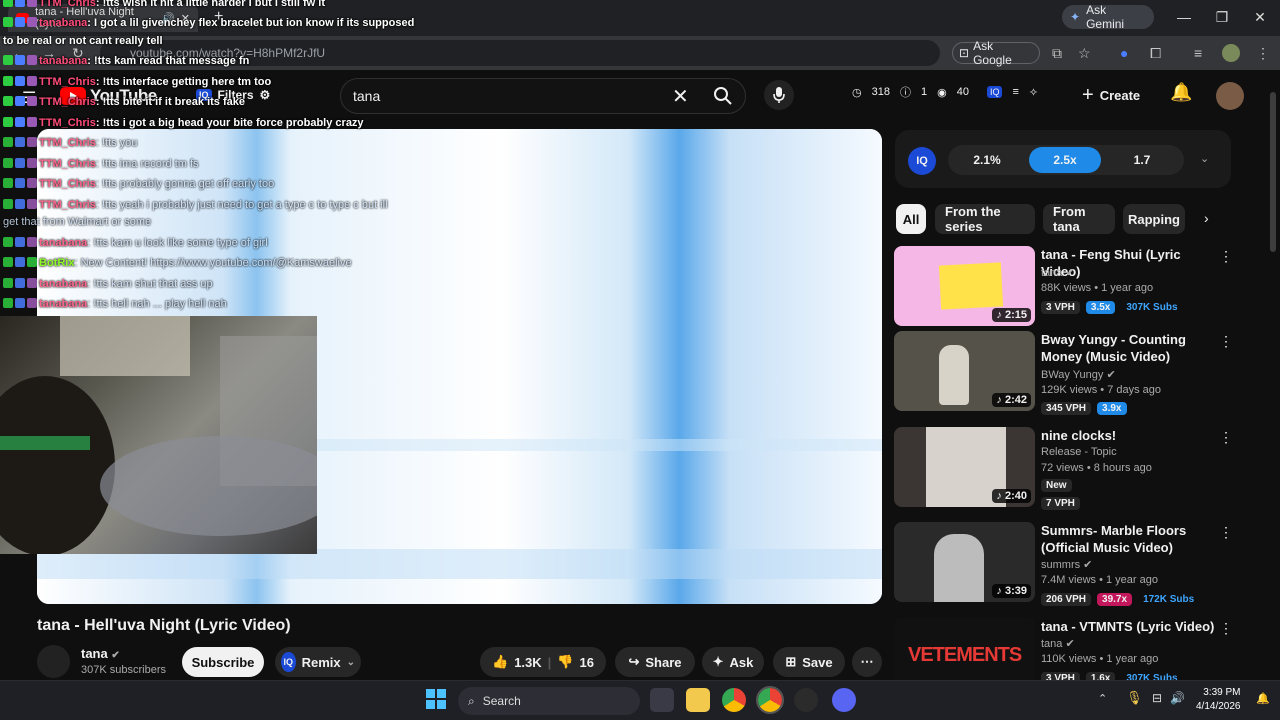  Describe the element at coordinates (662, 700) in the screenshot. I see `store-icon` at that location.